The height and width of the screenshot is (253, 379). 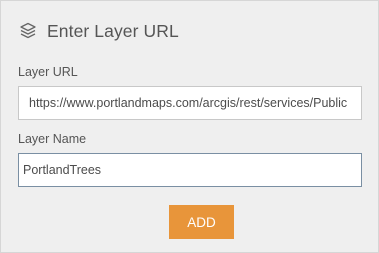 I want to click on layers-icon, so click(x=28, y=31).